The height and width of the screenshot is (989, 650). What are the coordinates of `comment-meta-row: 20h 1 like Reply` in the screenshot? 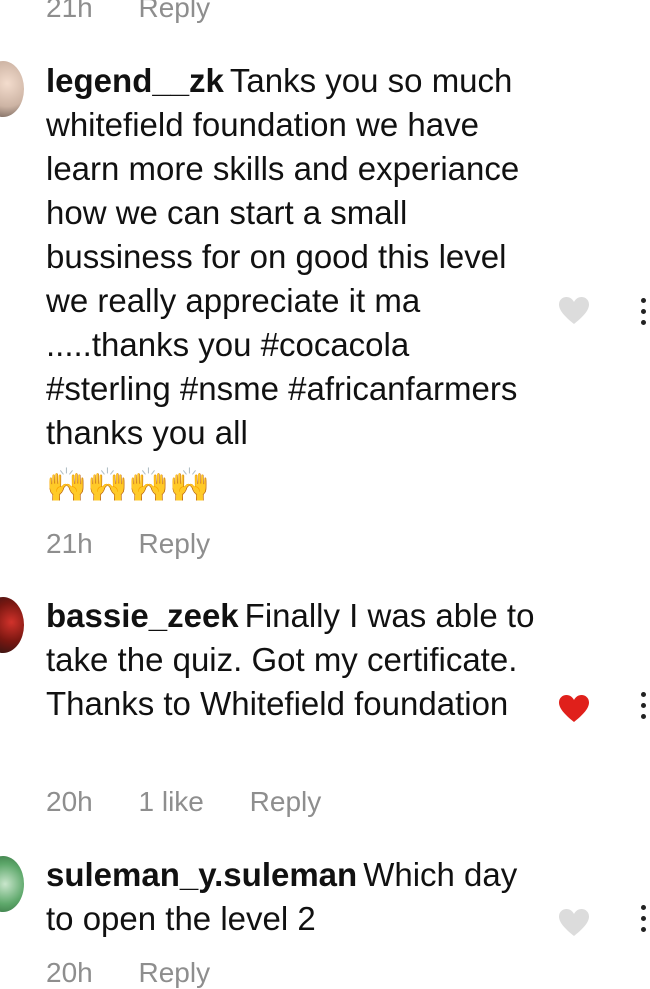 It's located at (183, 802).